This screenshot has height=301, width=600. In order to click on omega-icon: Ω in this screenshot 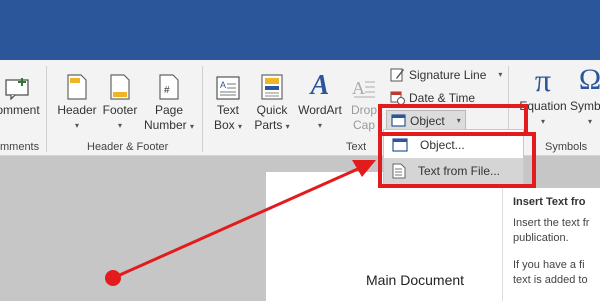, I will do `click(589, 79)`.